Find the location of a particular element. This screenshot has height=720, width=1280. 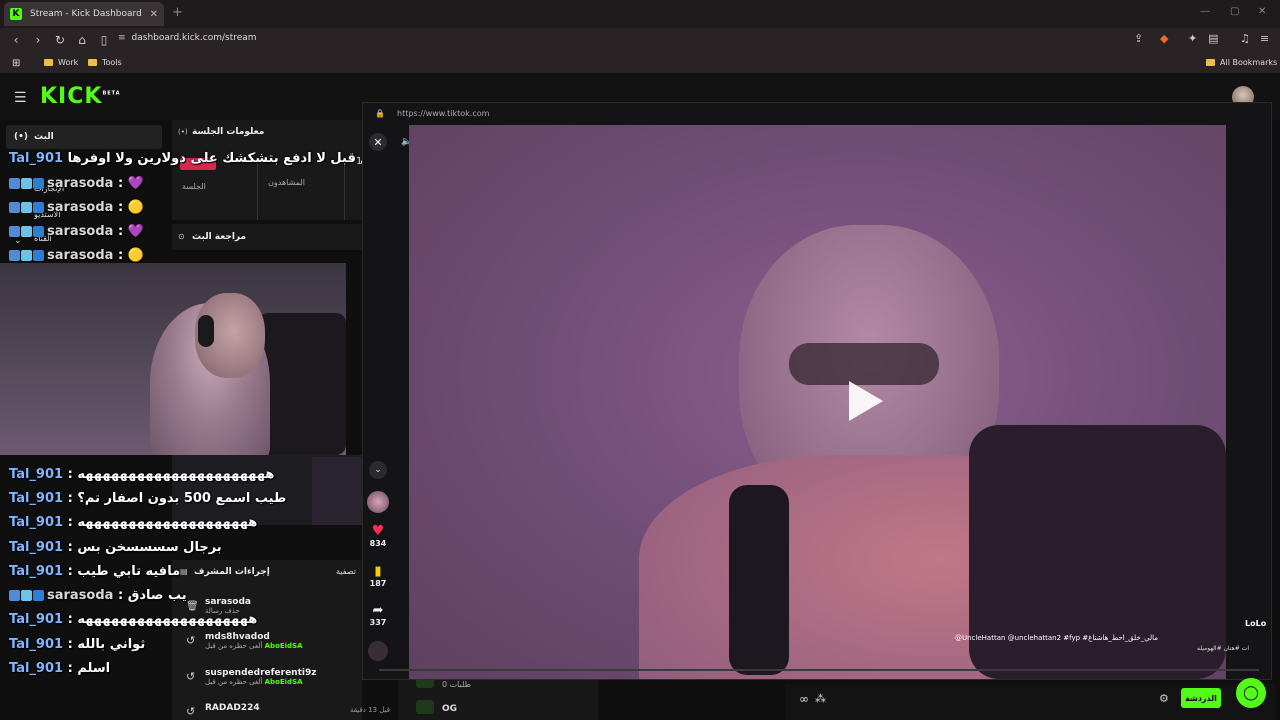

og-icon is located at coordinates (425, 707).